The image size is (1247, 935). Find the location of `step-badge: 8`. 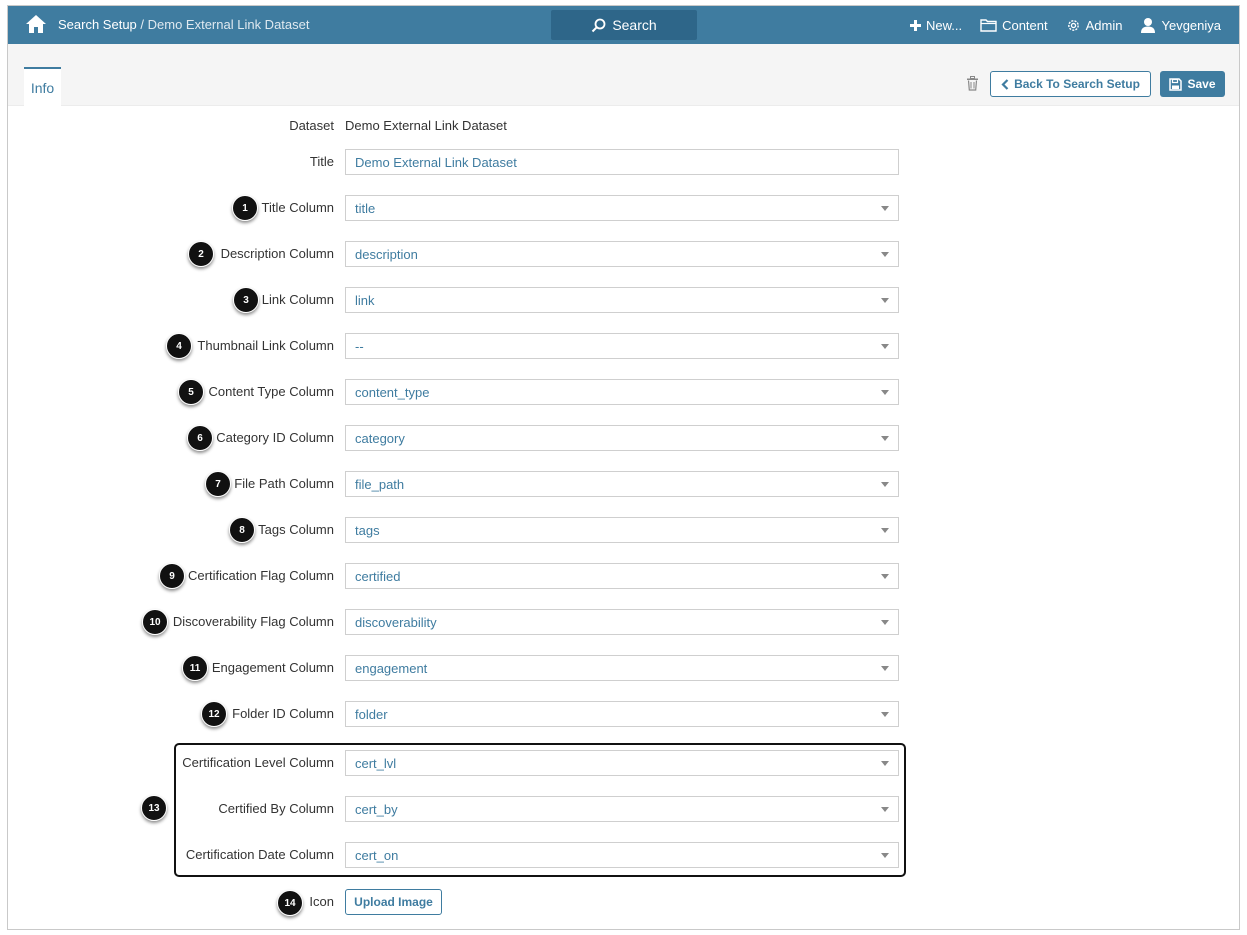

step-badge: 8 is located at coordinates (242, 530).